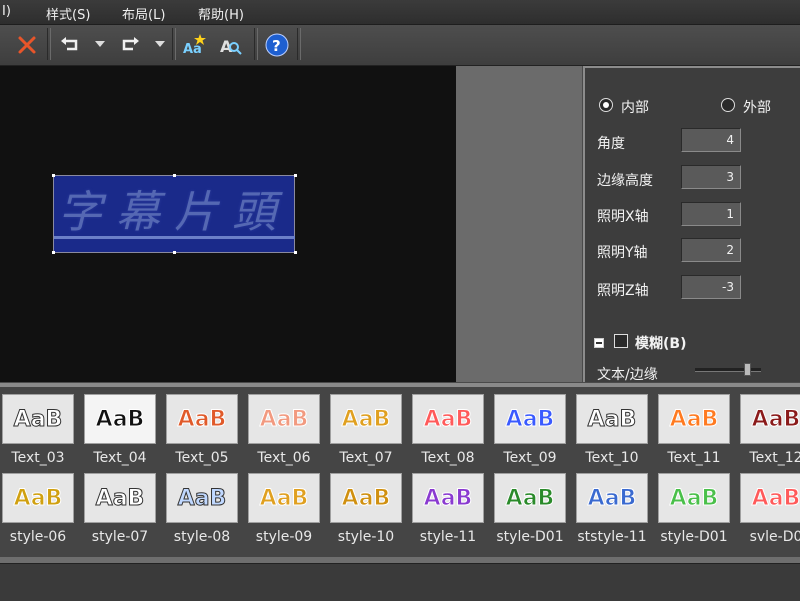  I want to click on help-icon: ?, so click(277, 45).